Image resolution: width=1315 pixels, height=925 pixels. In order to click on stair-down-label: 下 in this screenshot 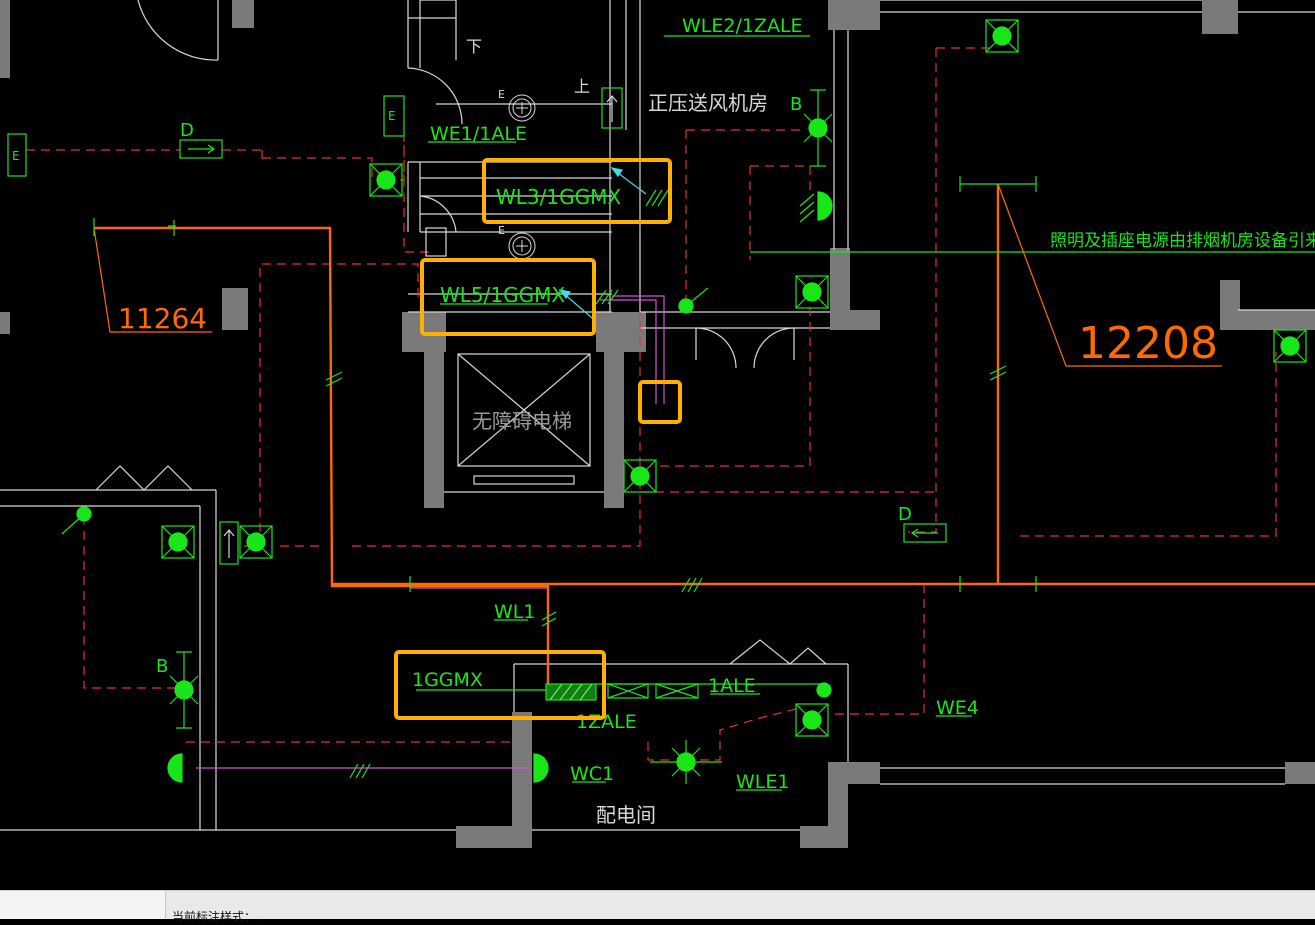, I will do `click(474, 46)`.